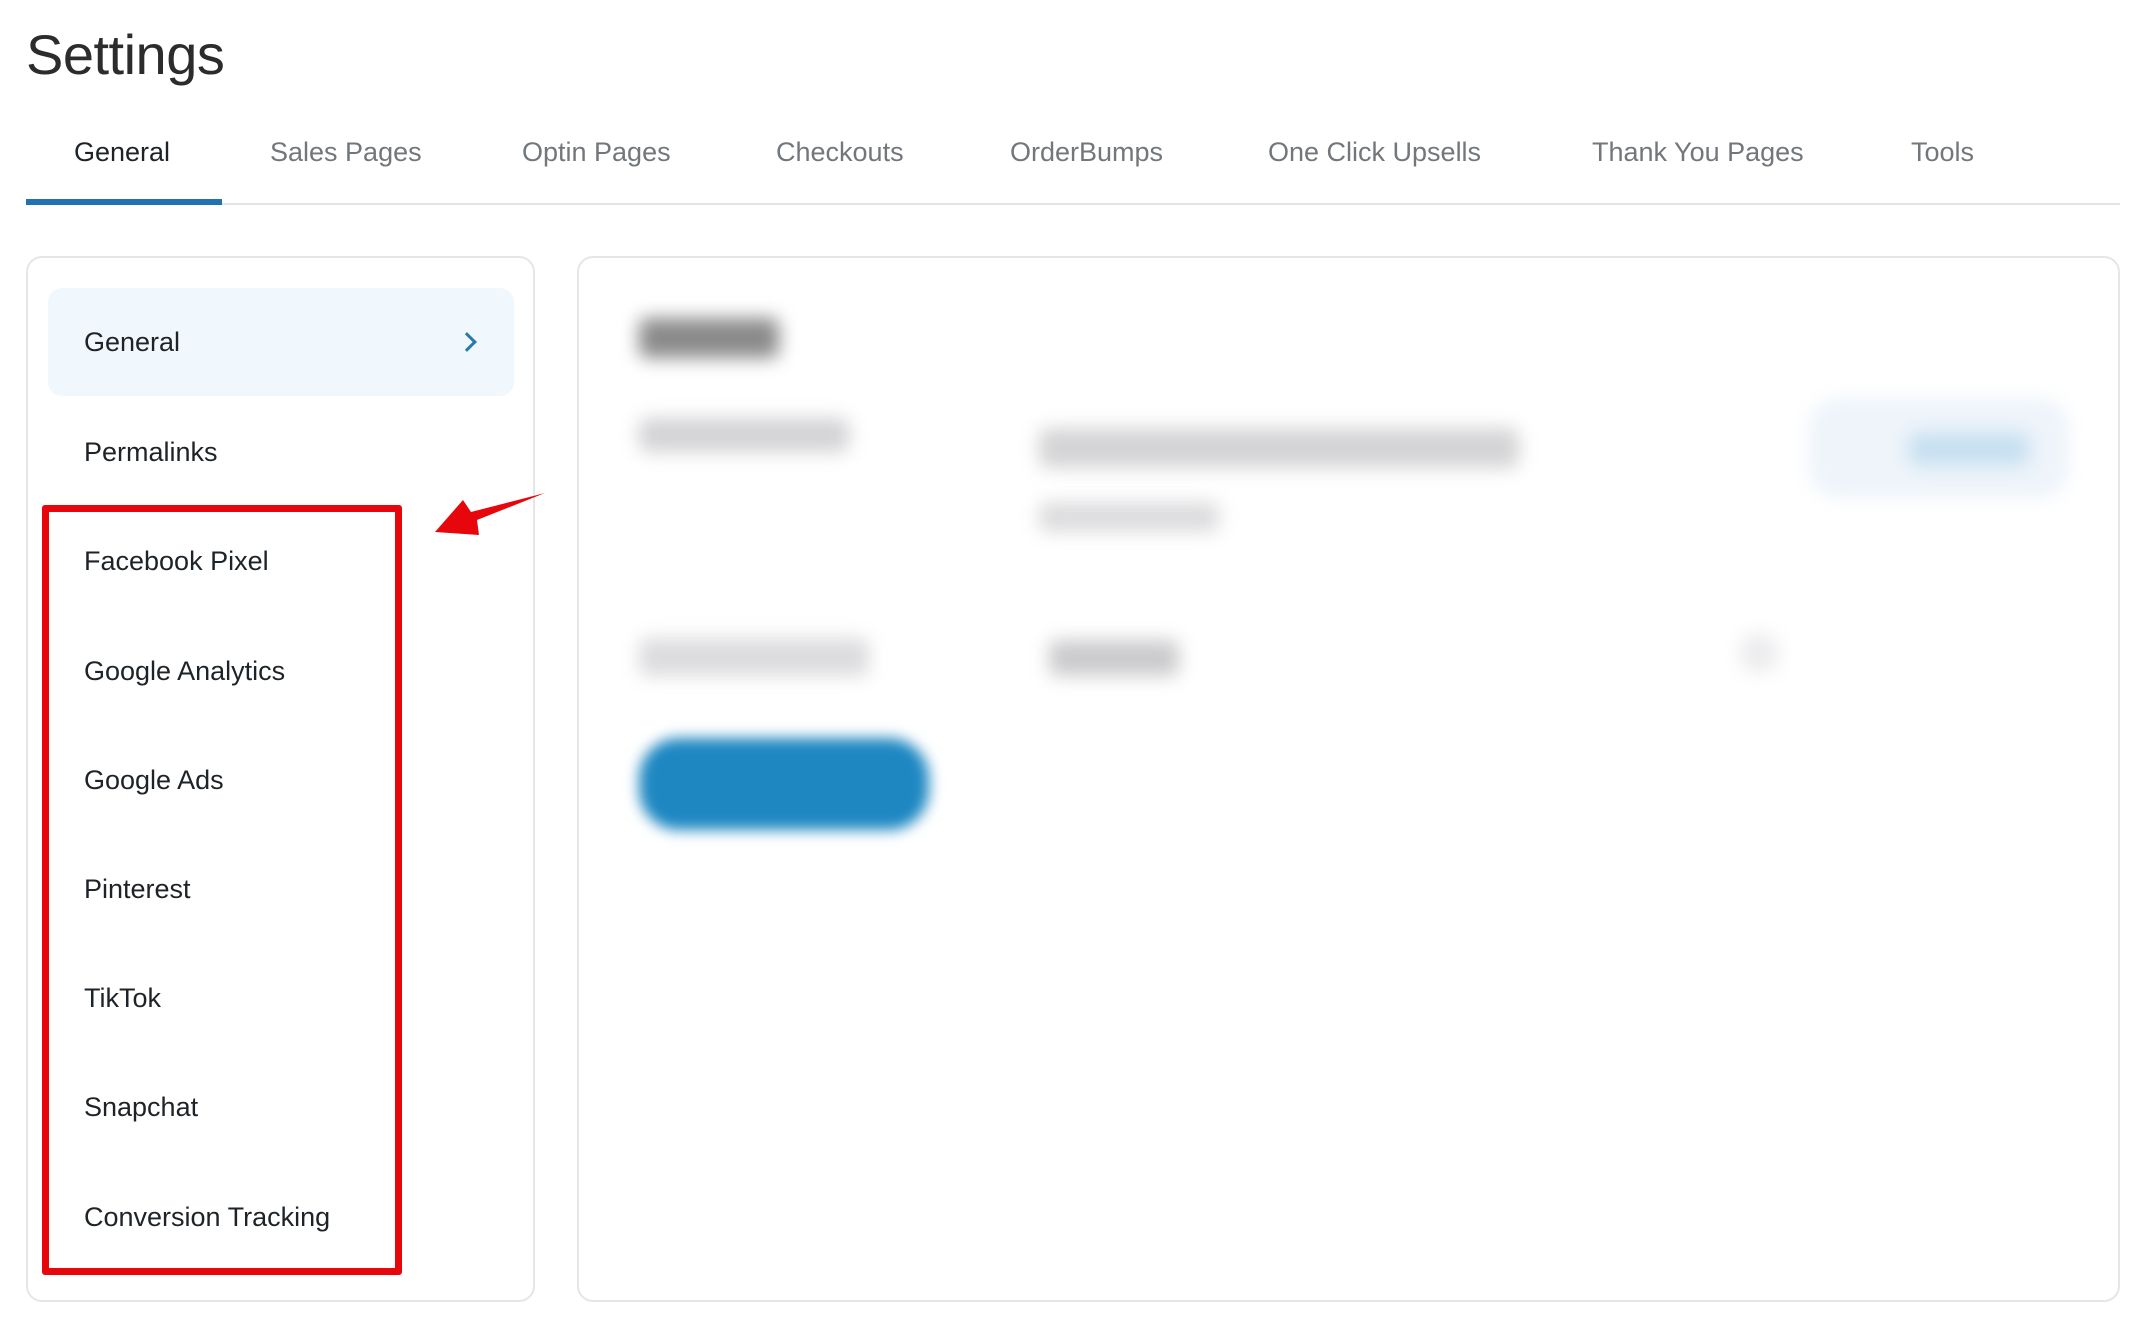 The width and height of the screenshot is (2148, 1332). Describe the element at coordinates (125, 54) in the screenshot. I see `page-title: Settings` at that location.